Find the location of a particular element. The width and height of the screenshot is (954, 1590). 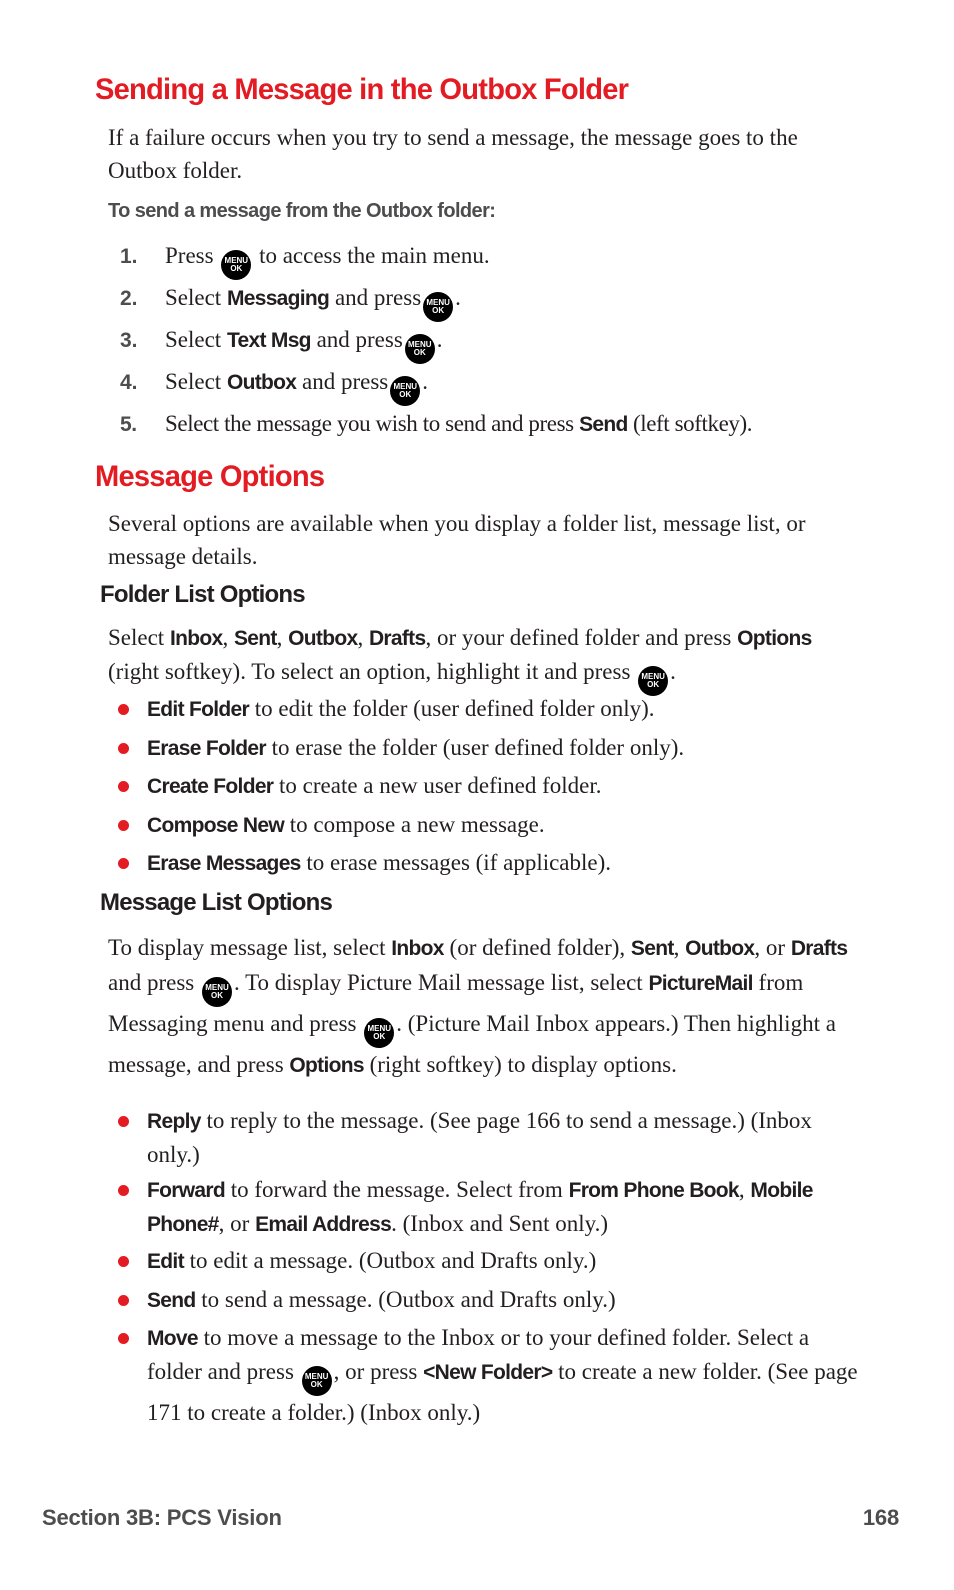

step-4: 4. Select Outbox and press MENU OK. is located at coordinates (500, 385).